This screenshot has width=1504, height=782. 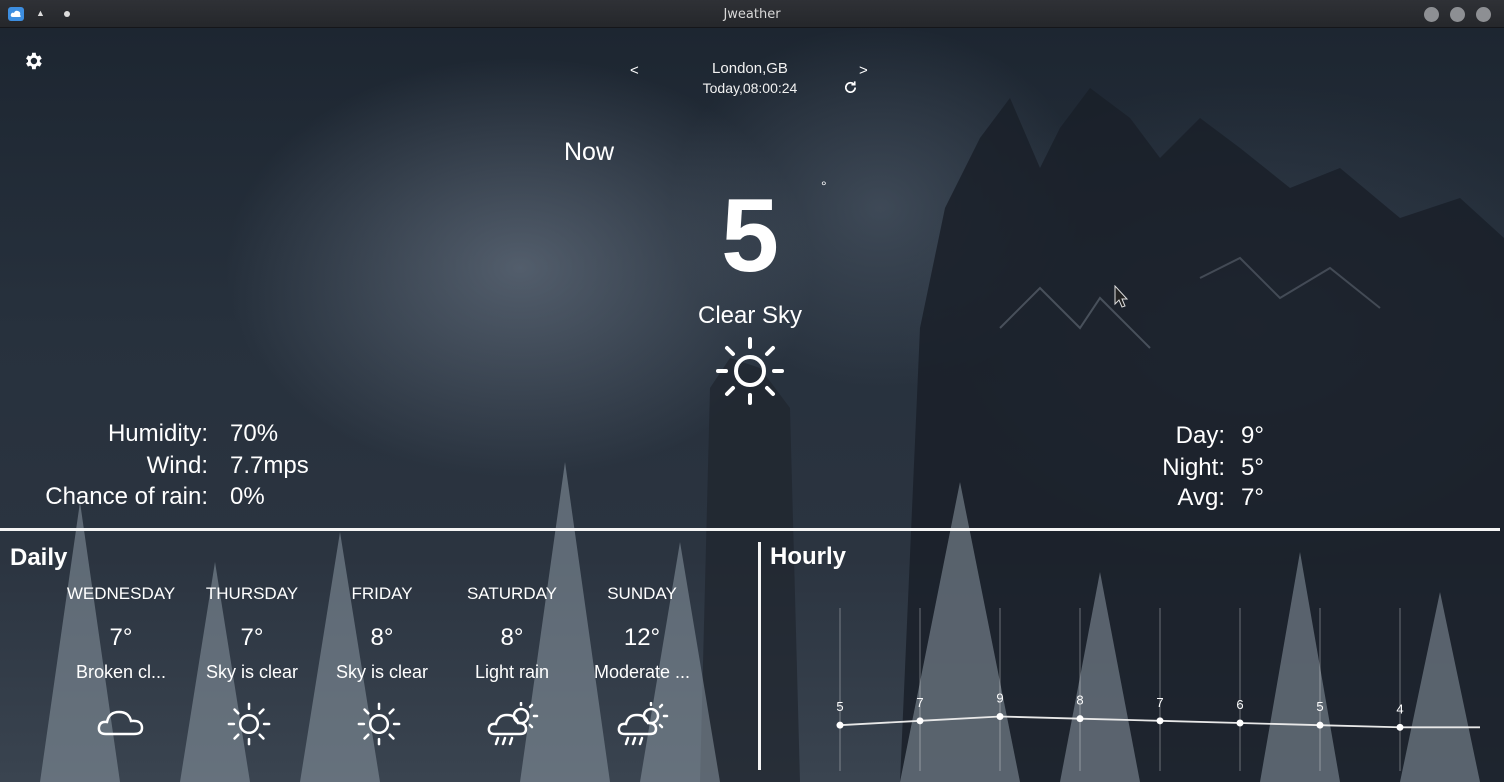 What do you see at coordinates (1193, 467) in the screenshot?
I see `night-temp-label: Night:` at bounding box center [1193, 467].